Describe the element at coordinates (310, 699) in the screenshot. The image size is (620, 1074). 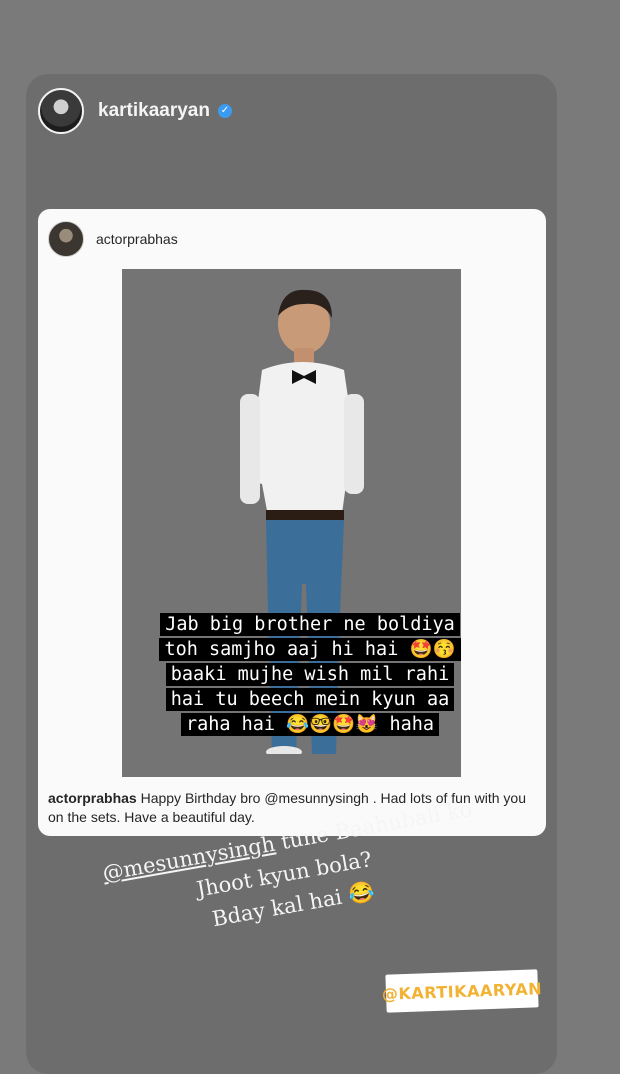
I see `overlay-line: hai tu beech mein kyun aa` at that location.